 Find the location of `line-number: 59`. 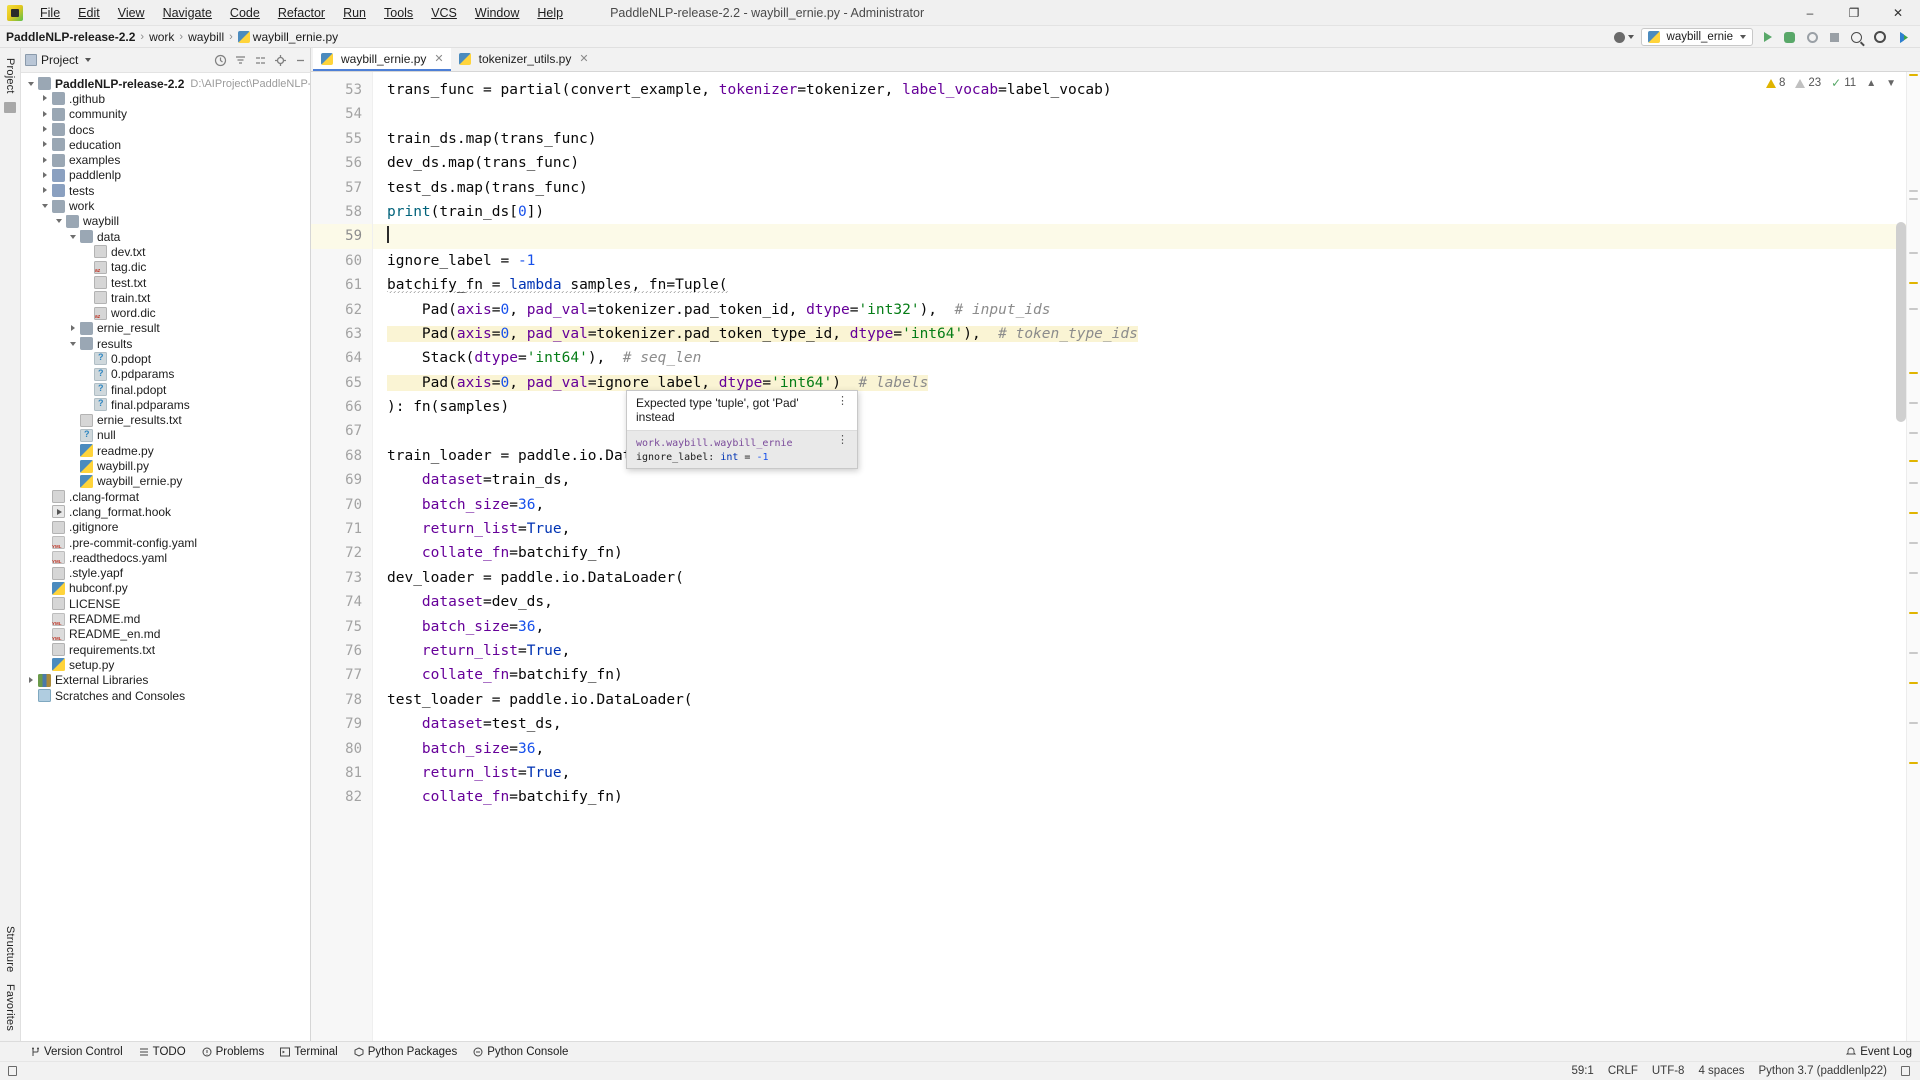

line-number: 59 is located at coordinates (341, 236).